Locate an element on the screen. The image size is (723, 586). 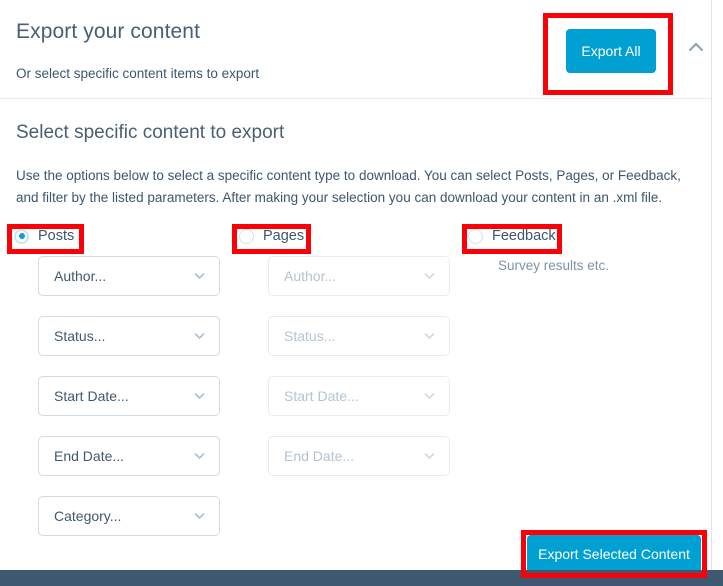
export-all-button: Export All is located at coordinates (611, 51).